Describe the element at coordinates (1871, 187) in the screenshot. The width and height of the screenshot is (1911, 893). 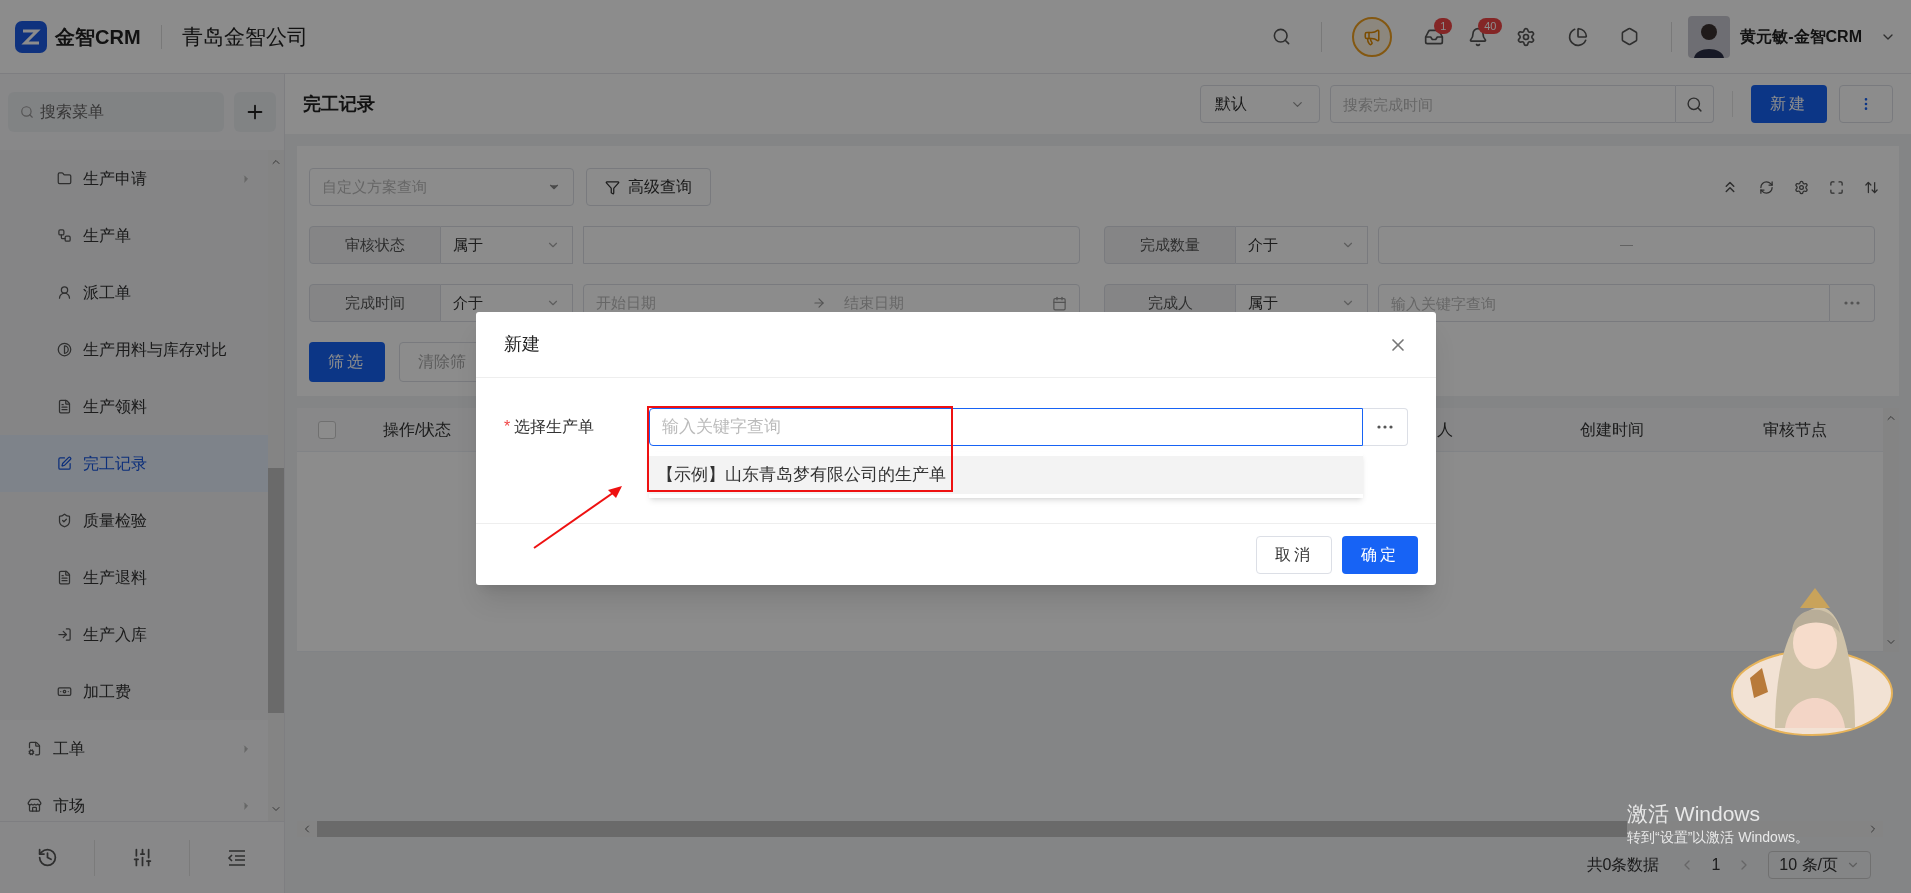
I see `row-height-icon` at that location.